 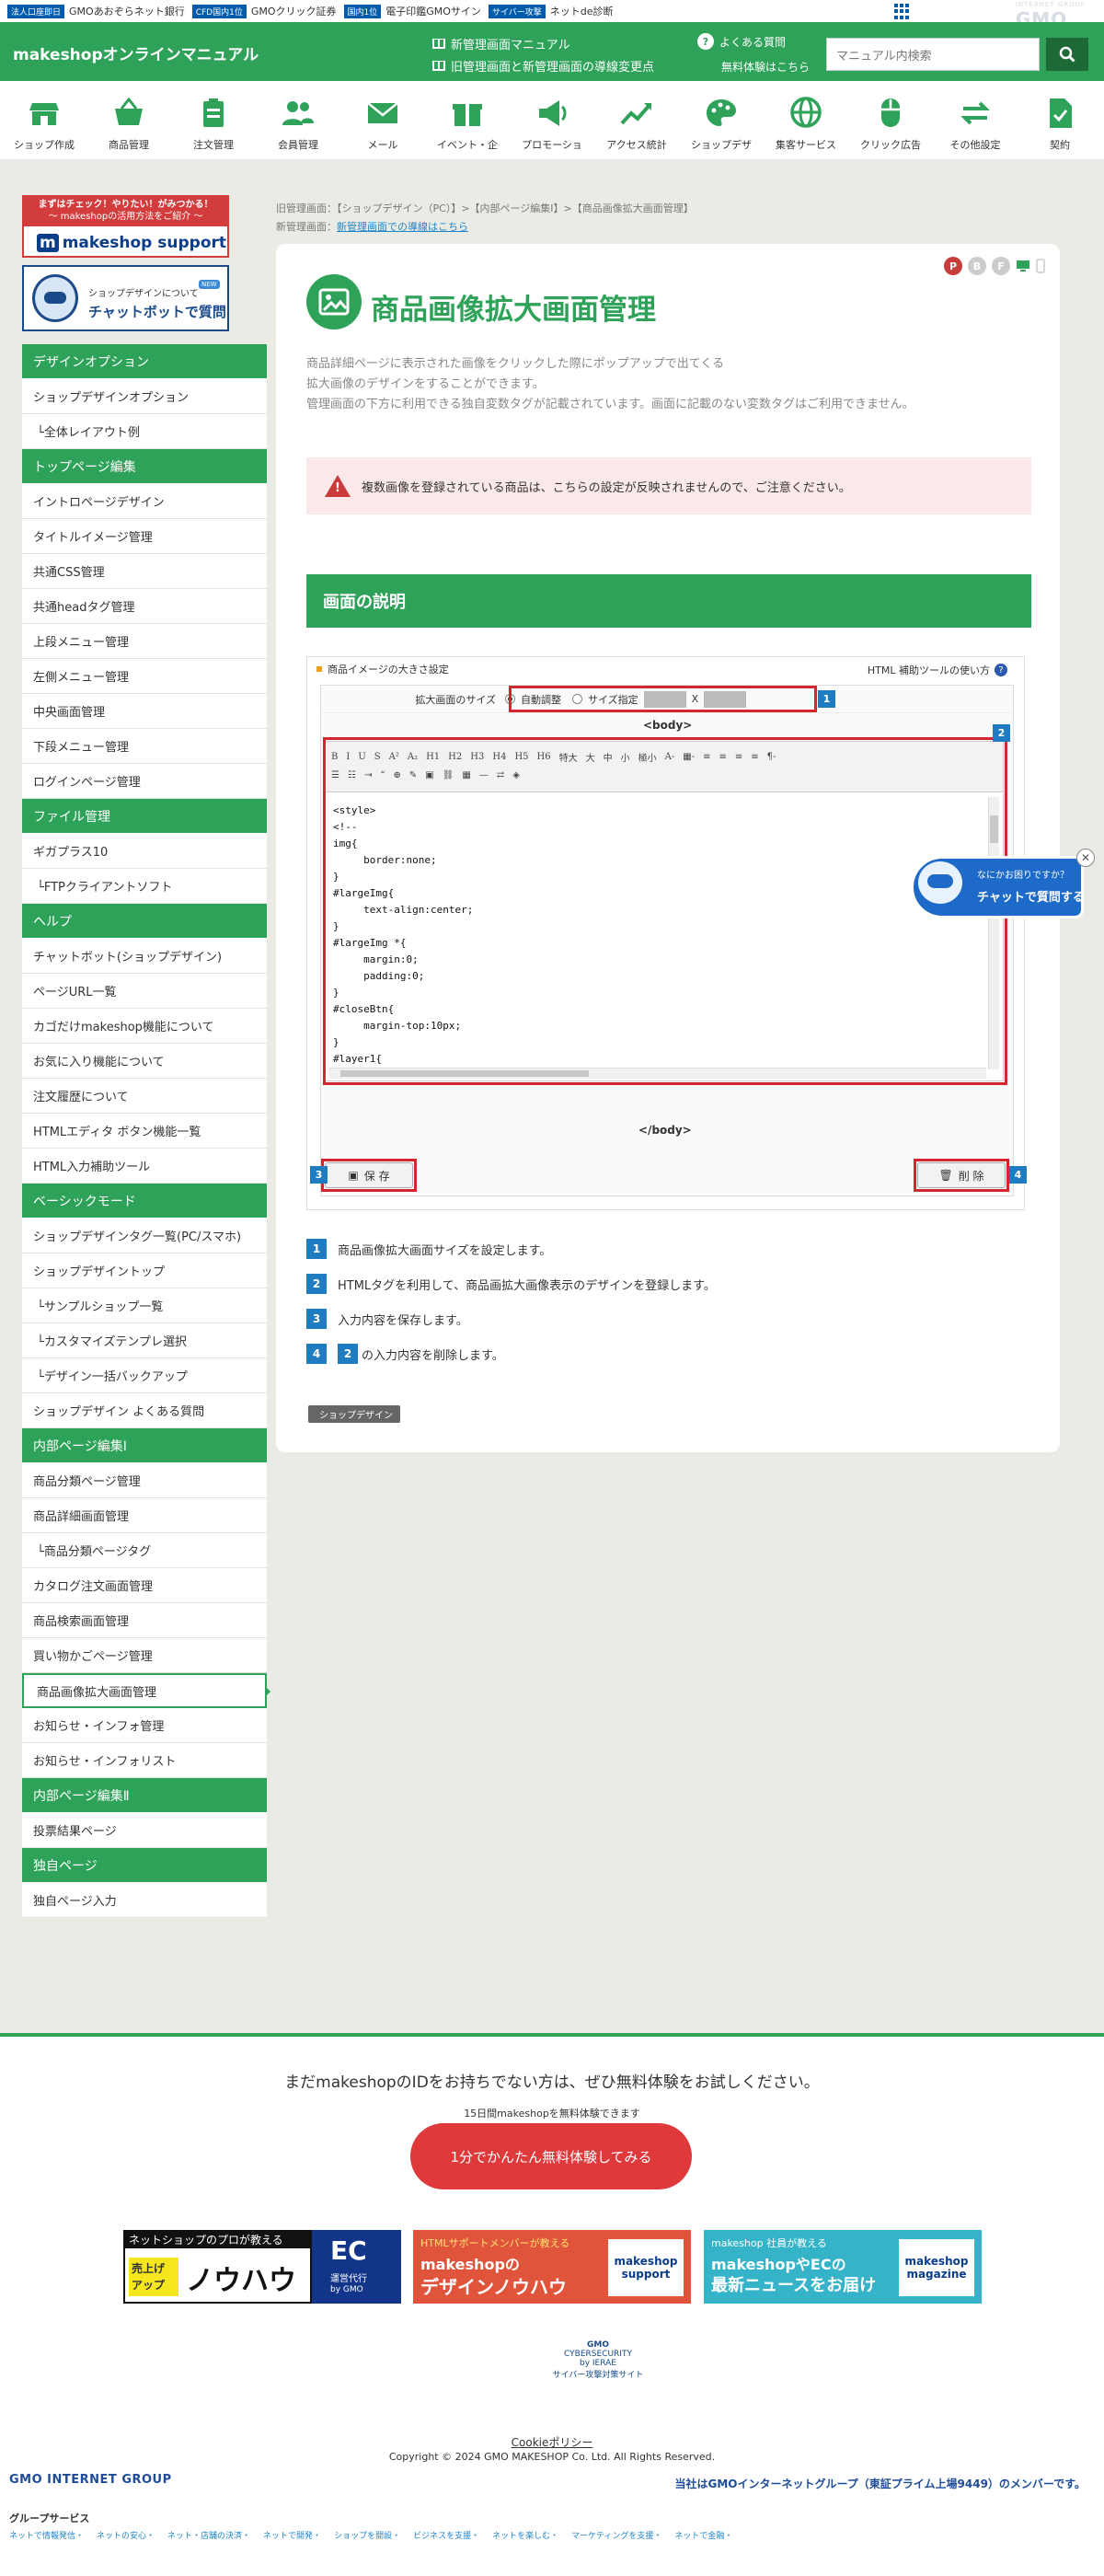 I want to click on group-service-link: ネットで情報発信・, so click(x=46, y=2535).